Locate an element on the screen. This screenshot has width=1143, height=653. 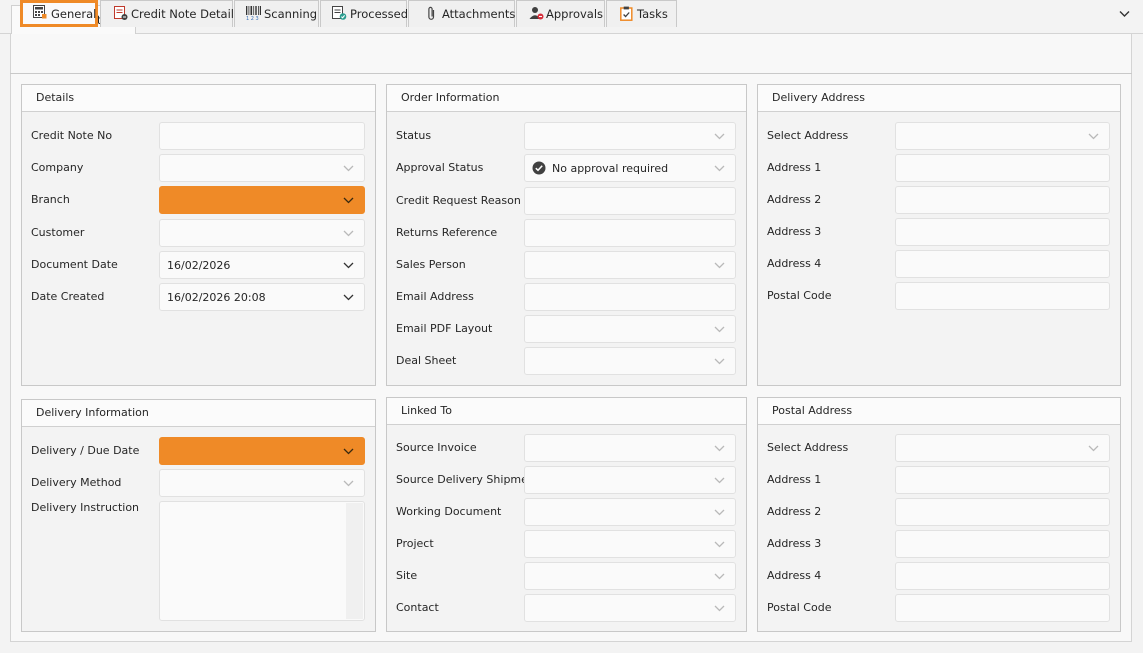
delivery-postal-code-field is located at coordinates (1002, 296).